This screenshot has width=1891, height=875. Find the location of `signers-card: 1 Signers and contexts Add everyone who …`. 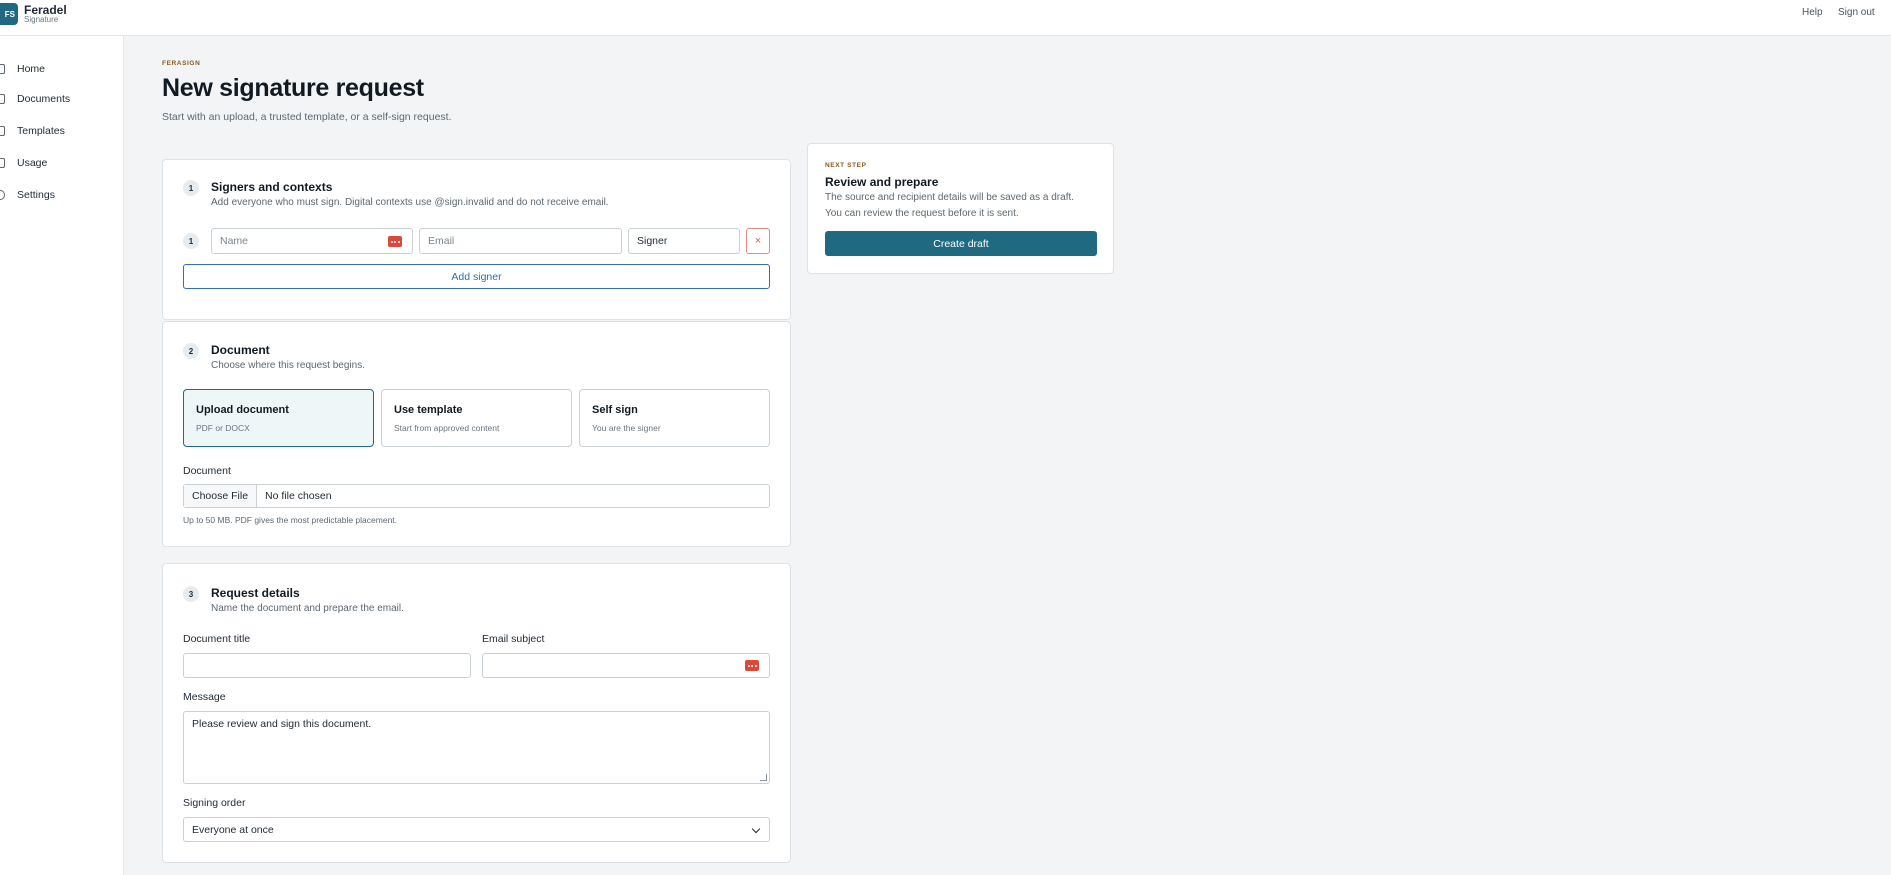

signers-card: 1 Signers and contexts Add everyone who … is located at coordinates (476, 239).